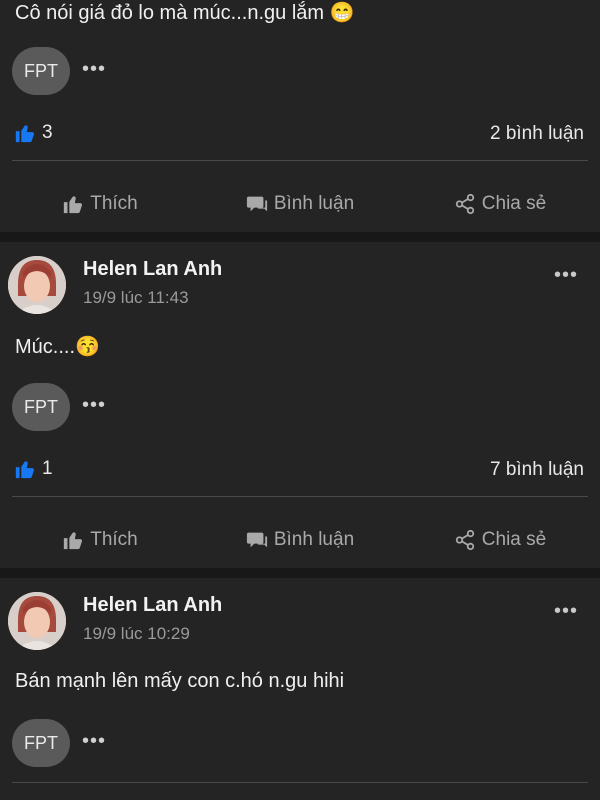  I want to click on like-count-text: 1, so click(47, 468).